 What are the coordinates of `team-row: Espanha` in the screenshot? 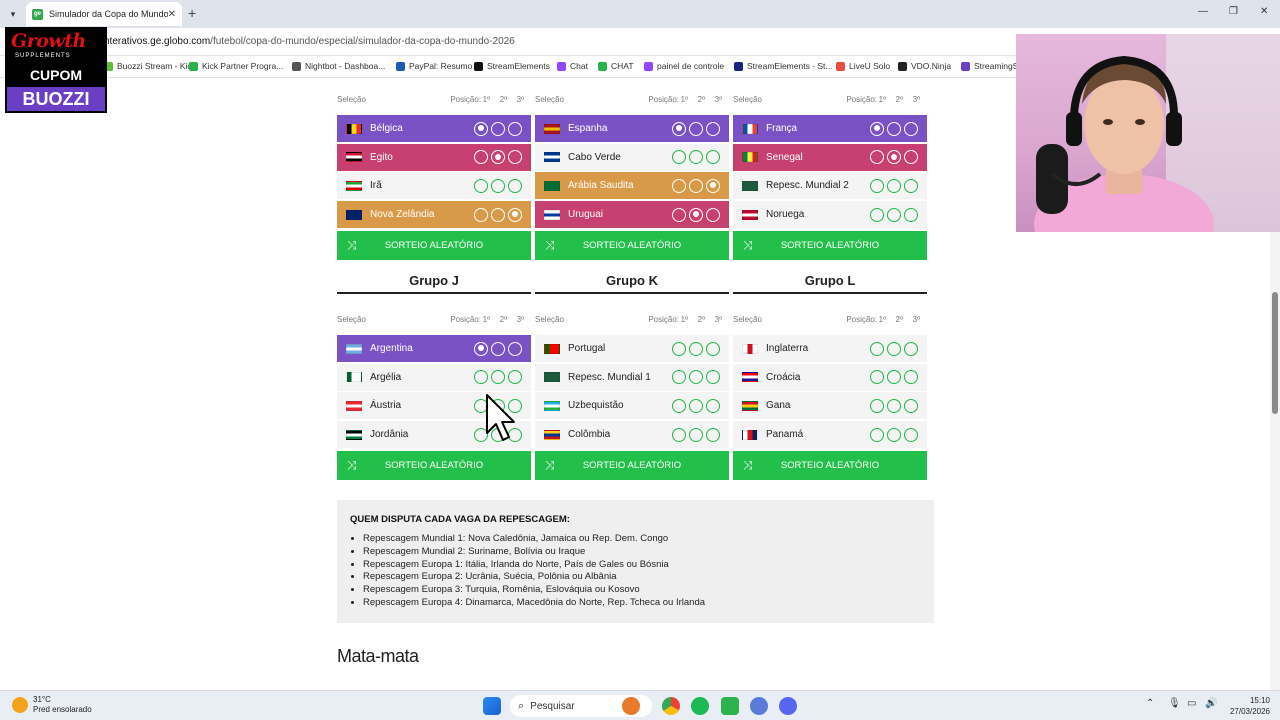 It's located at (632, 128).